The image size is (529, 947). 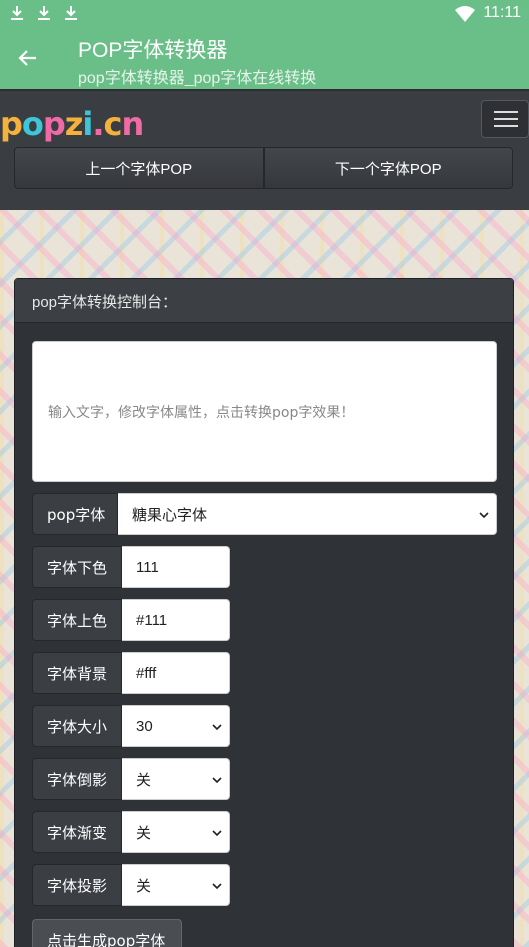 I want to click on app-title: POP字体转换器, so click(x=153, y=50).